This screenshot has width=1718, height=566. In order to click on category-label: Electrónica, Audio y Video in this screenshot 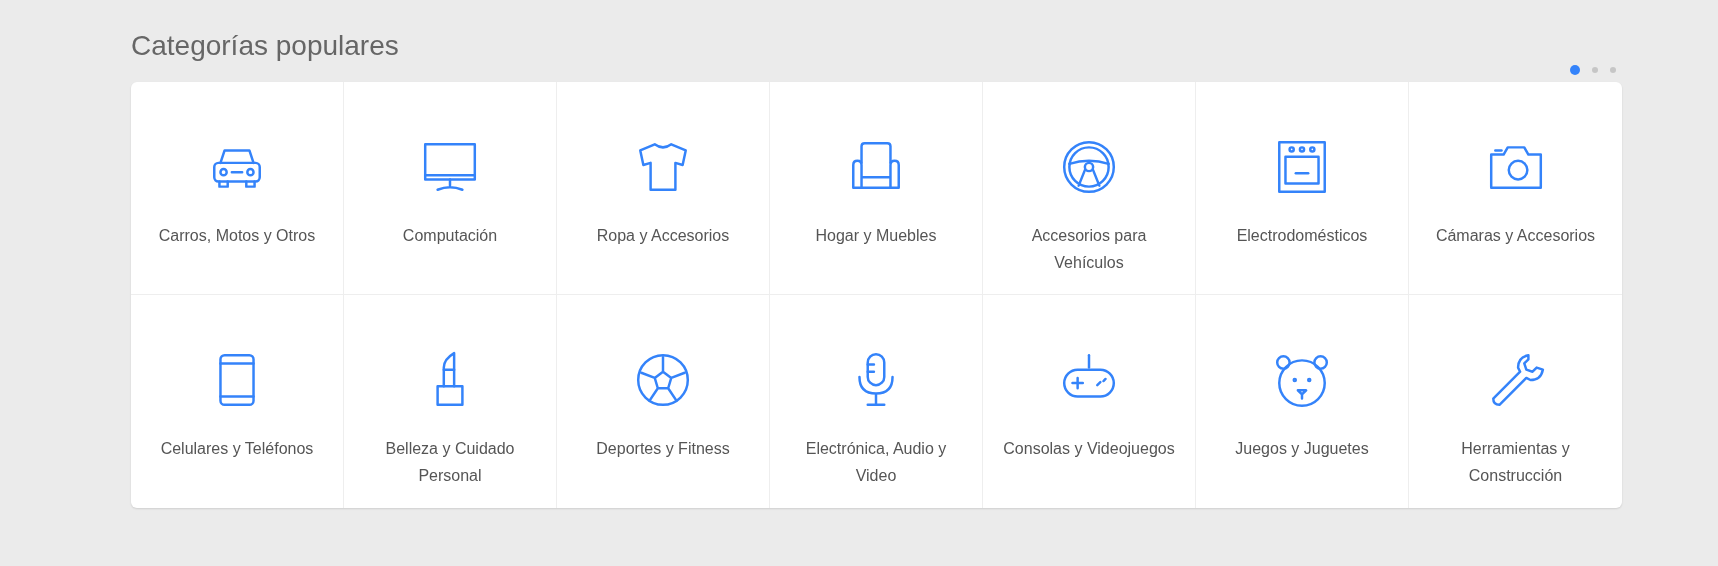, I will do `click(876, 462)`.